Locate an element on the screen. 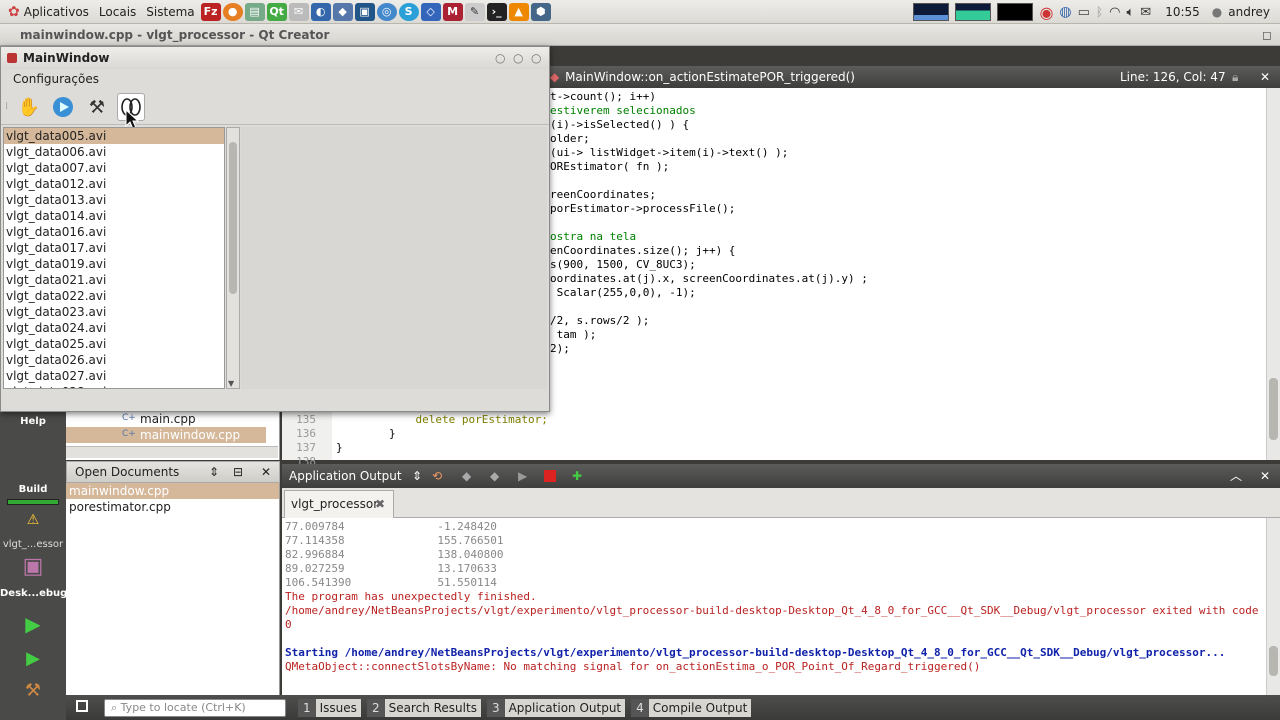 The image size is (1280, 720). vlc-icon: ▲ is located at coordinates (518, 11).